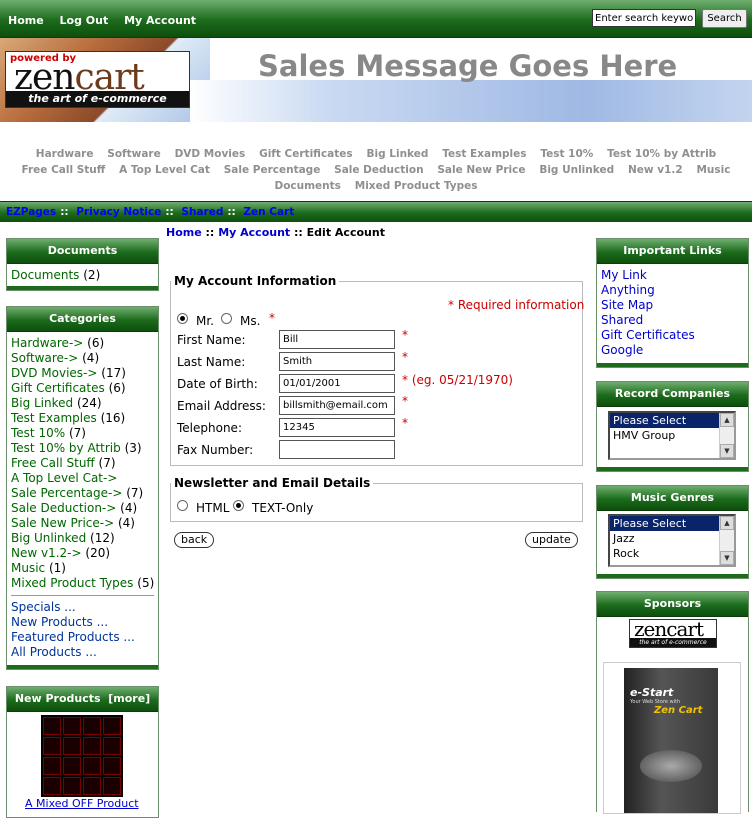  Describe the element at coordinates (226, 318) in the screenshot. I see `ms-radio` at that location.